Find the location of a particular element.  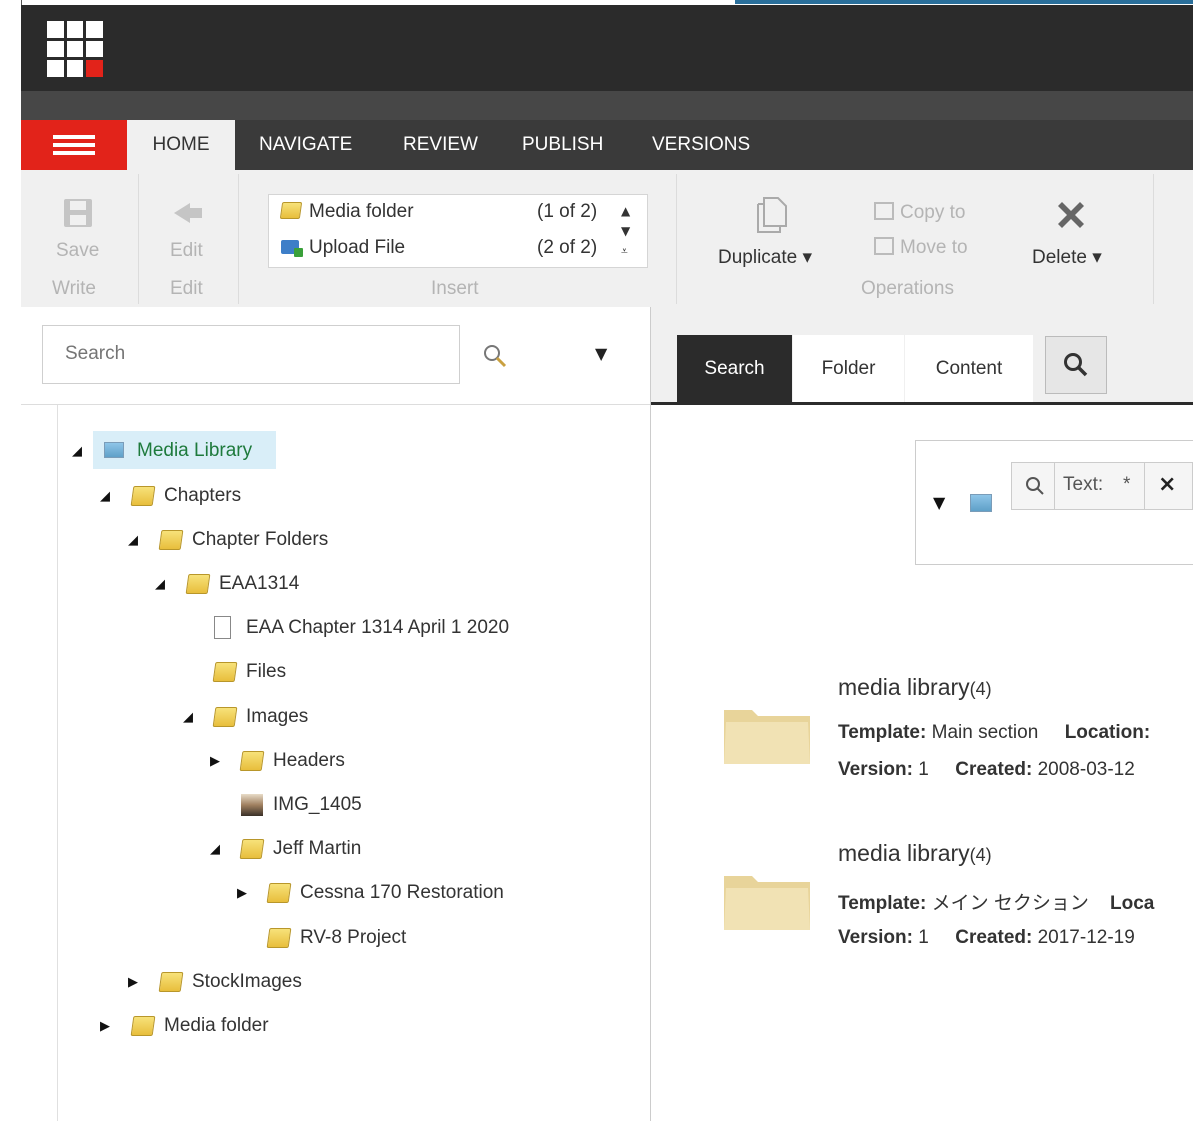

duplicate-button: Duplicate ▾ is located at coordinates (765, 257).